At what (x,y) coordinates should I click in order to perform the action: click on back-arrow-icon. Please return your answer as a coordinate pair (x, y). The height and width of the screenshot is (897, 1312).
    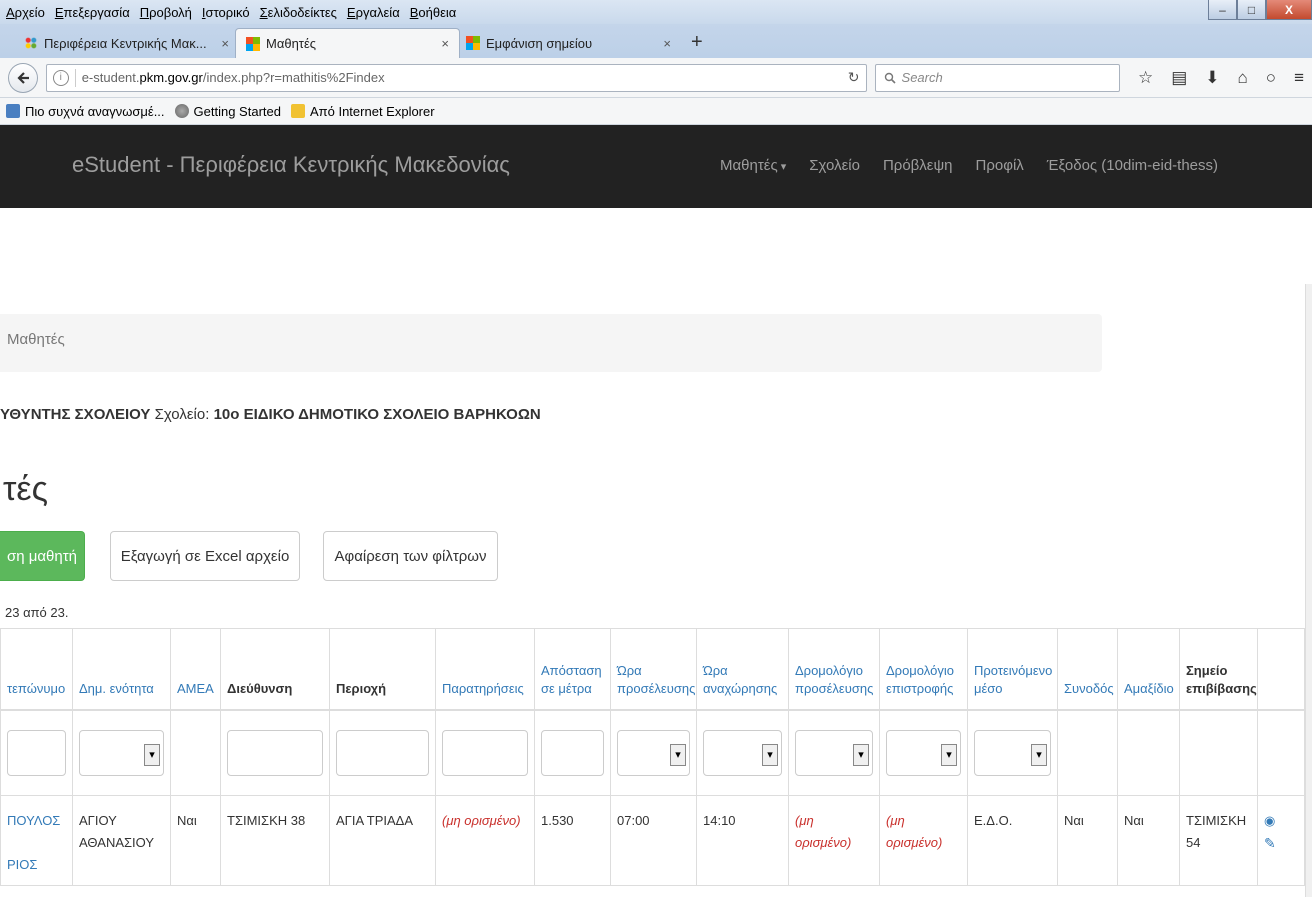
    Looking at the image, I should click on (23, 77).